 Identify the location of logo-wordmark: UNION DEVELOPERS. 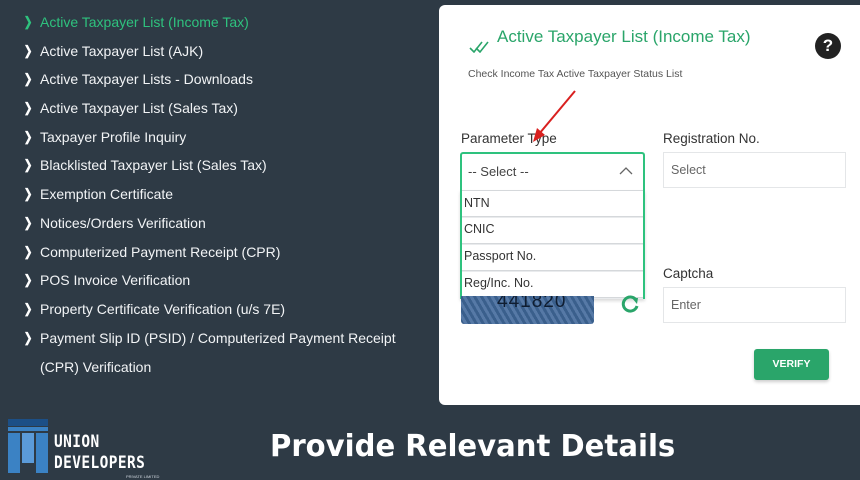
(99, 453).